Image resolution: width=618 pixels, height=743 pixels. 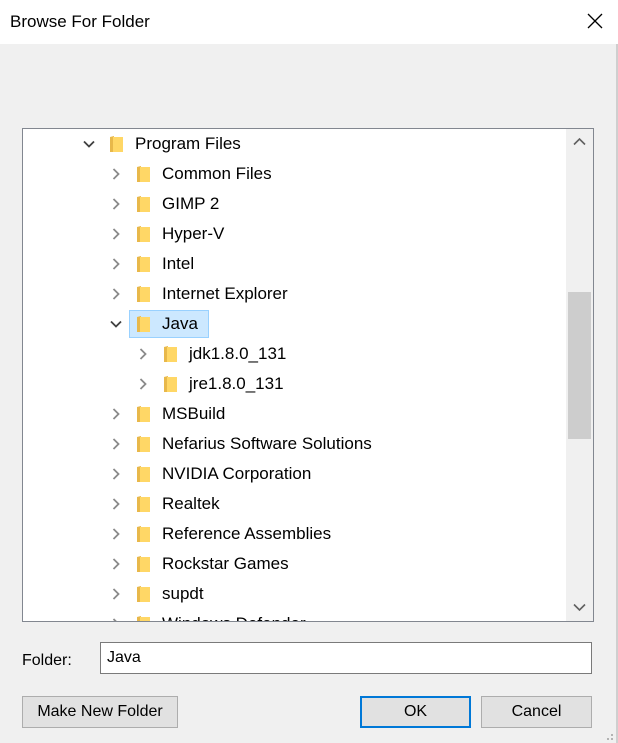 What do you see at coordinates (294, 354) in the screenshot?
I see `tree-item: jdk1.8.0_131` at bounding box center [294, 354].